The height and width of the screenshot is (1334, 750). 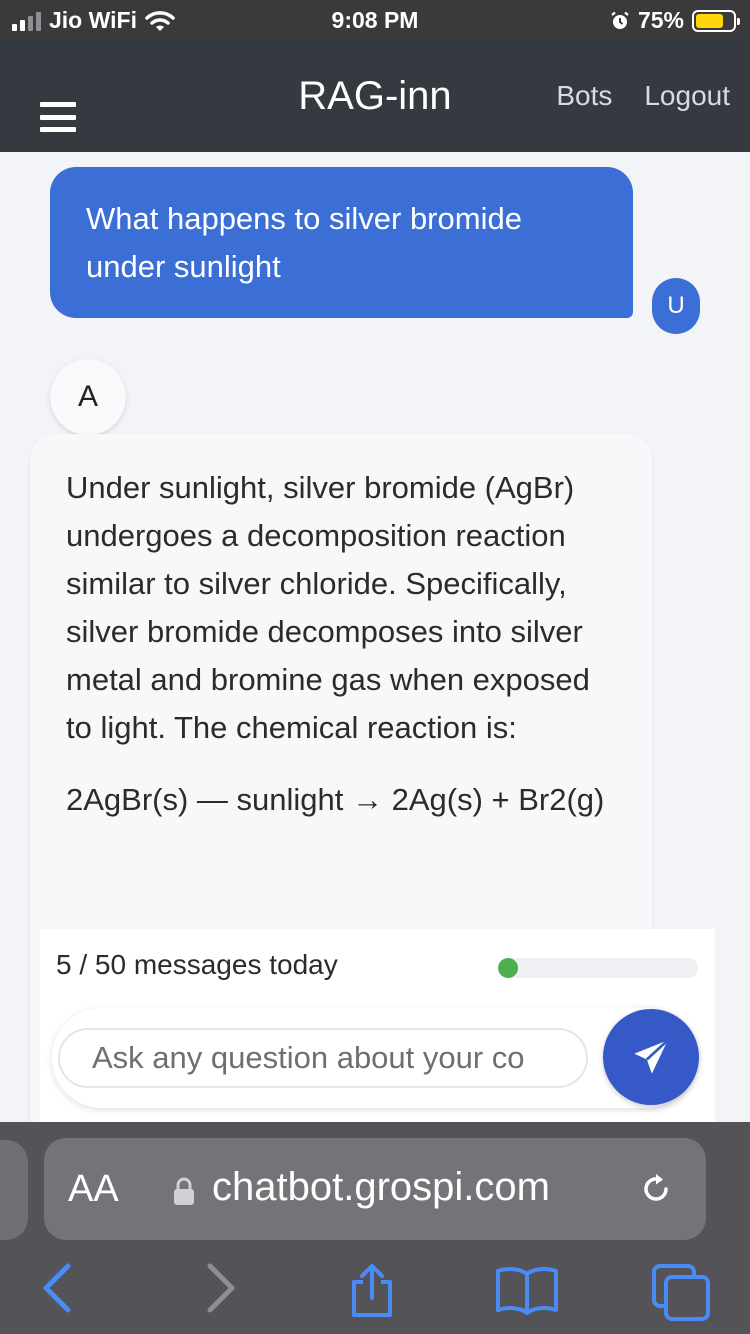 What do you see at coordinates (527, 1290) in the screenshot?
I see `bookmarks-icon` at bounding box center [527, 1290].